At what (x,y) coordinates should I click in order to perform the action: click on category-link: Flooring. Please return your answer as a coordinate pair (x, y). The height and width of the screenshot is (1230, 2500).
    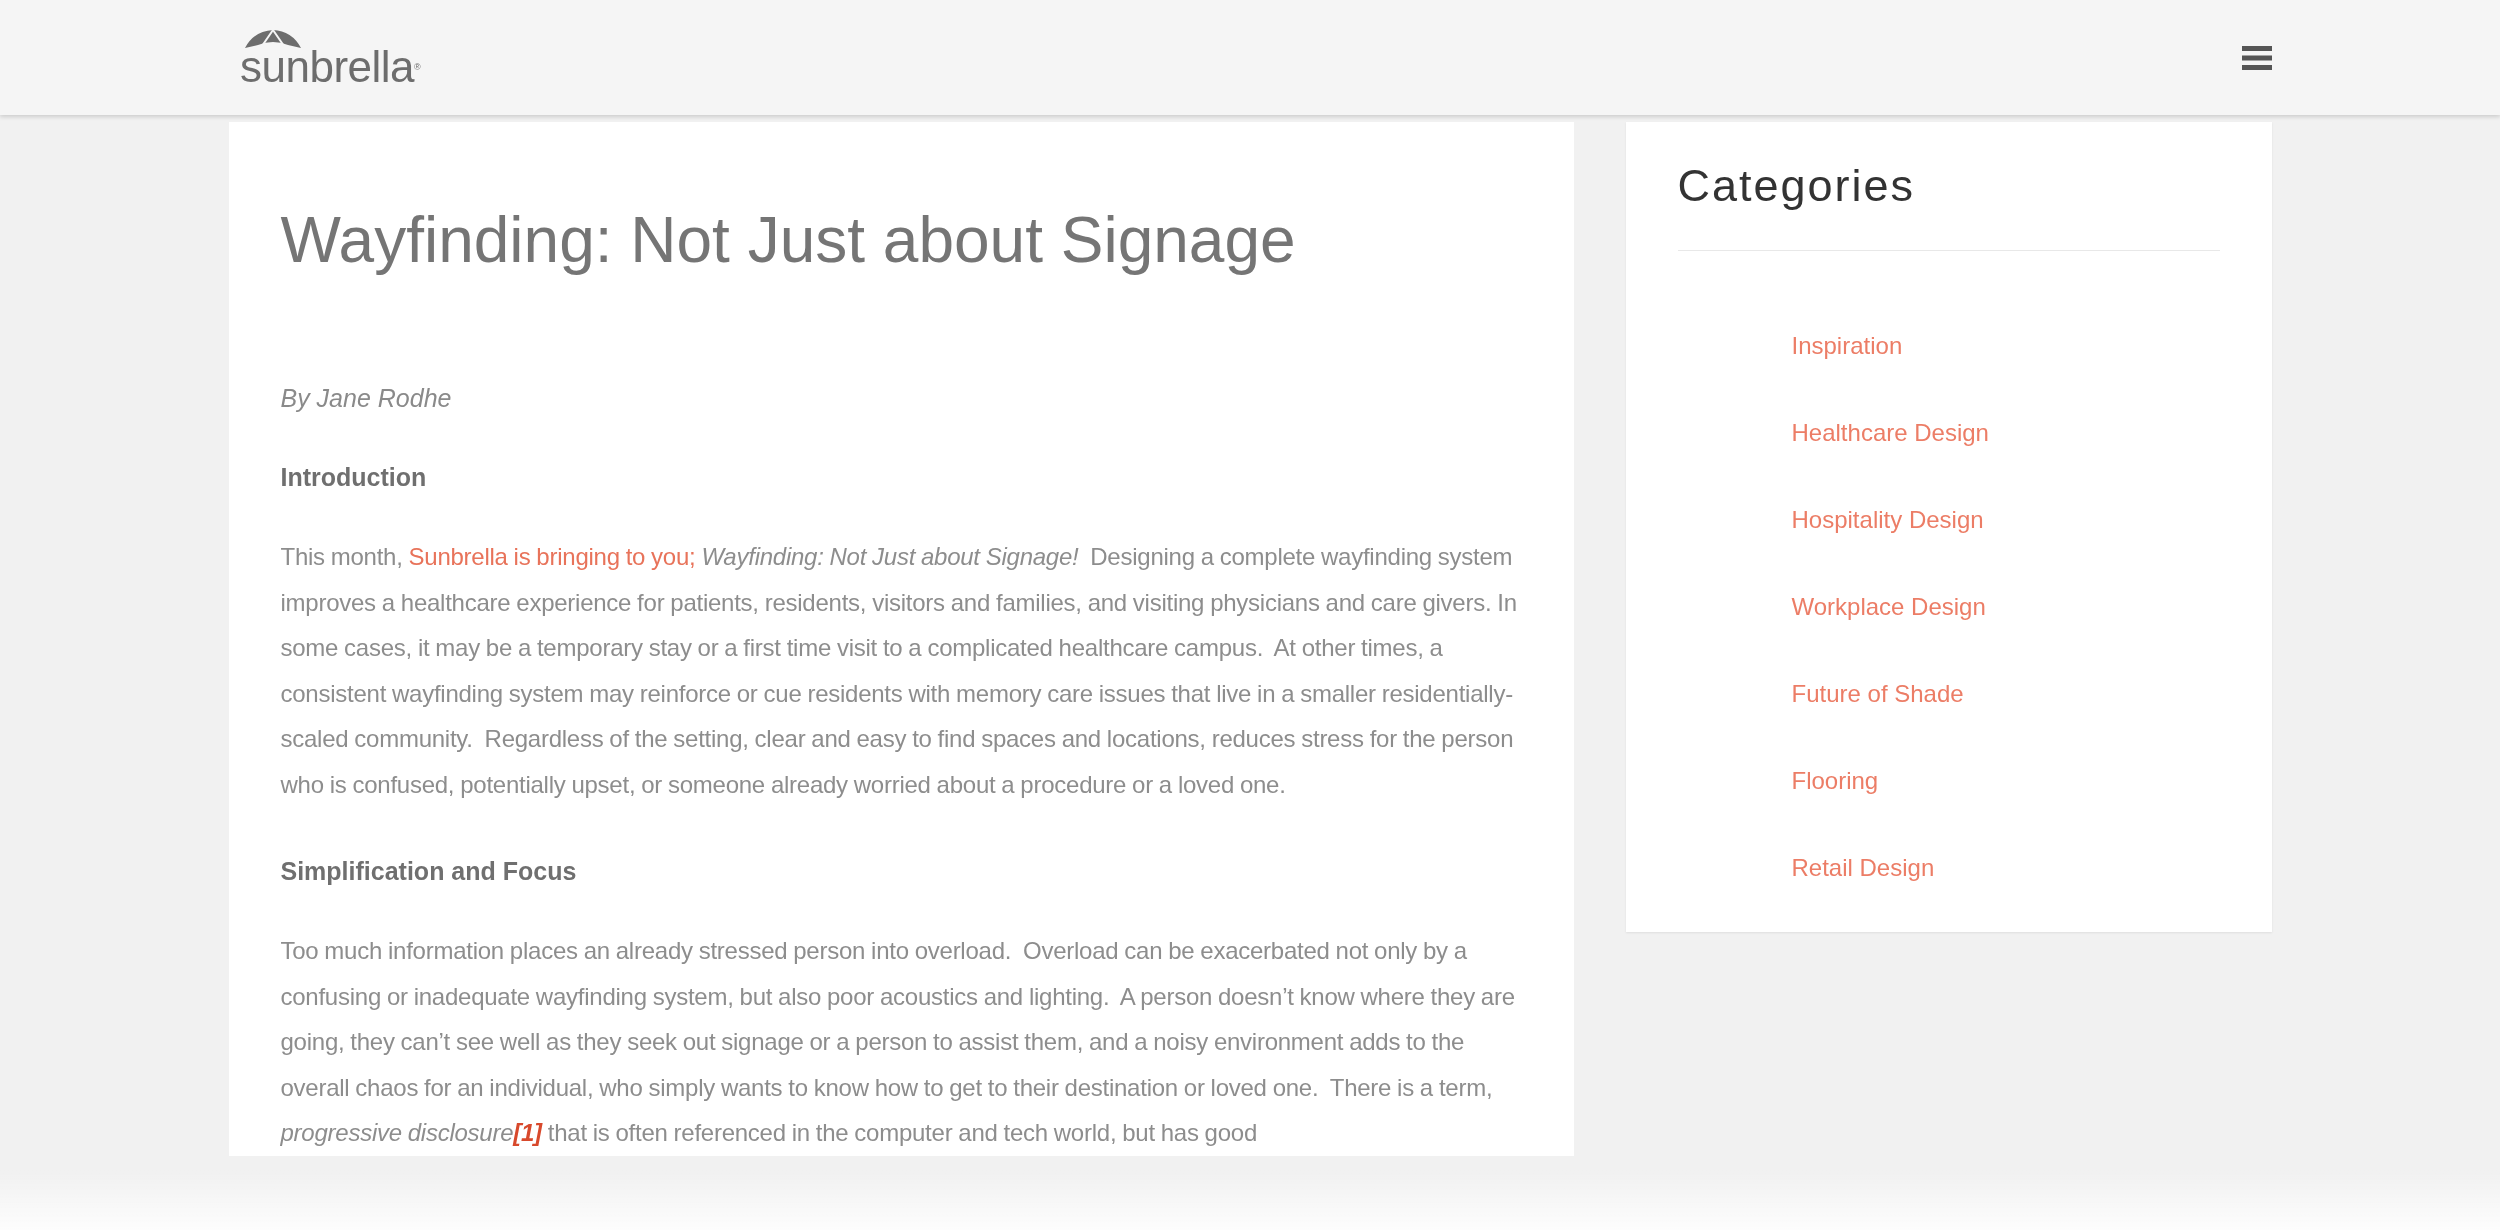
    Looking at the image, I should click on (1835, 780).